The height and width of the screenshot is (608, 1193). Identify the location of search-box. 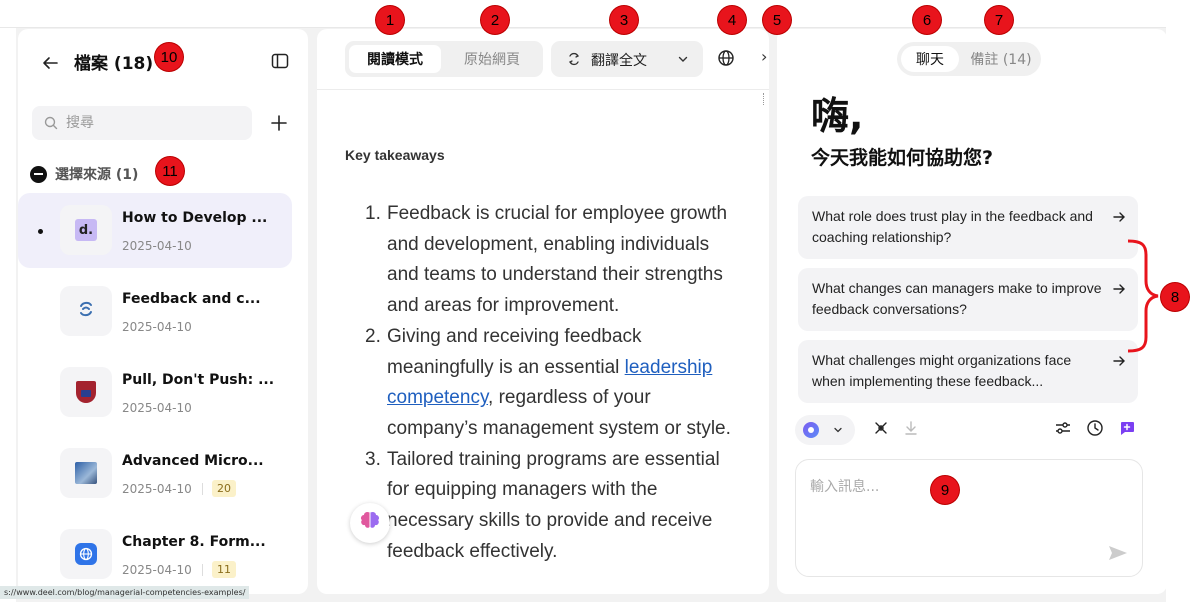
(142, 123).